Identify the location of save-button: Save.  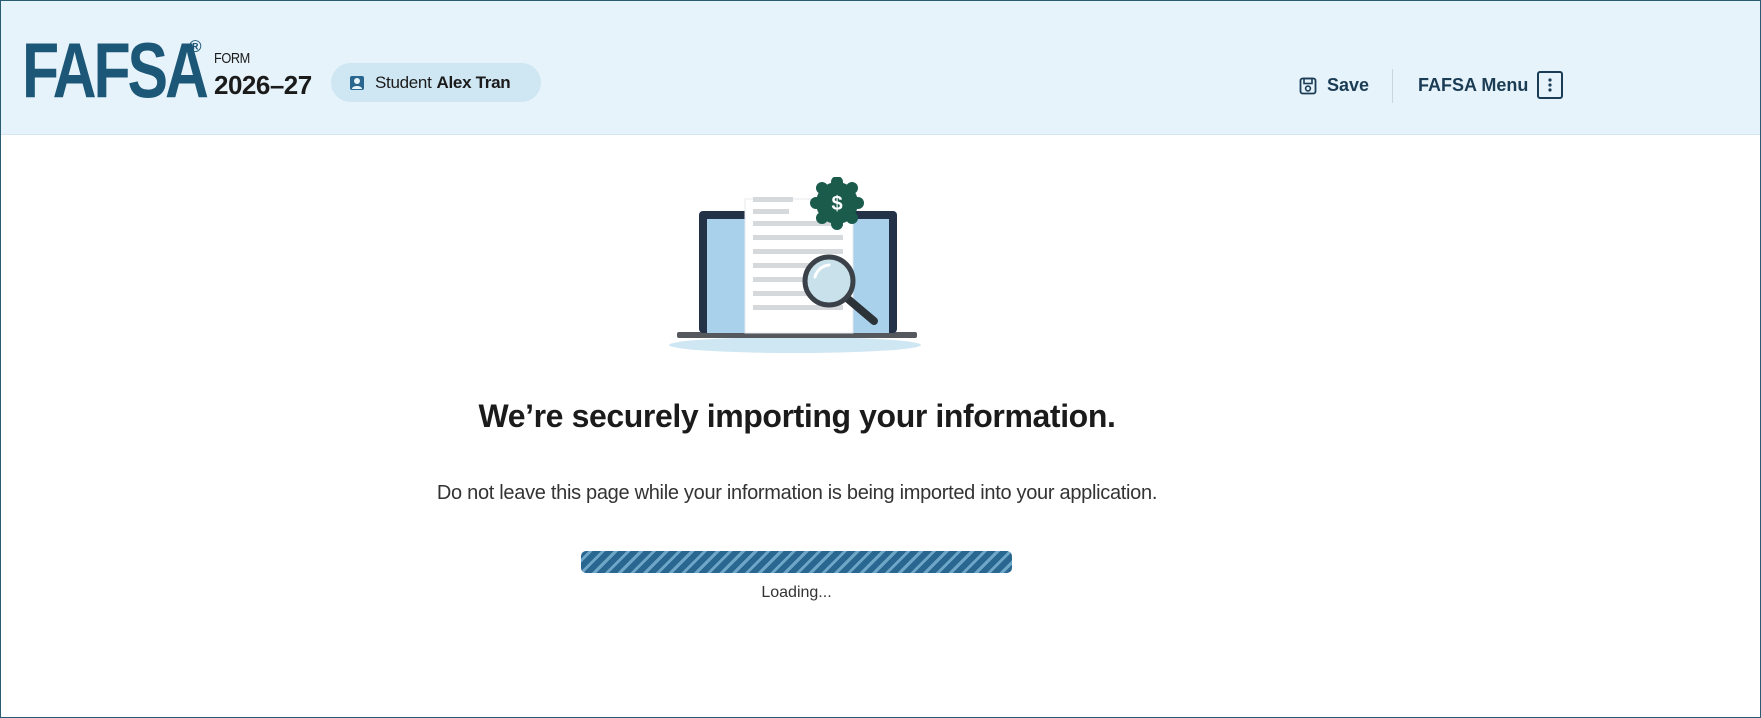
(1334, 85).